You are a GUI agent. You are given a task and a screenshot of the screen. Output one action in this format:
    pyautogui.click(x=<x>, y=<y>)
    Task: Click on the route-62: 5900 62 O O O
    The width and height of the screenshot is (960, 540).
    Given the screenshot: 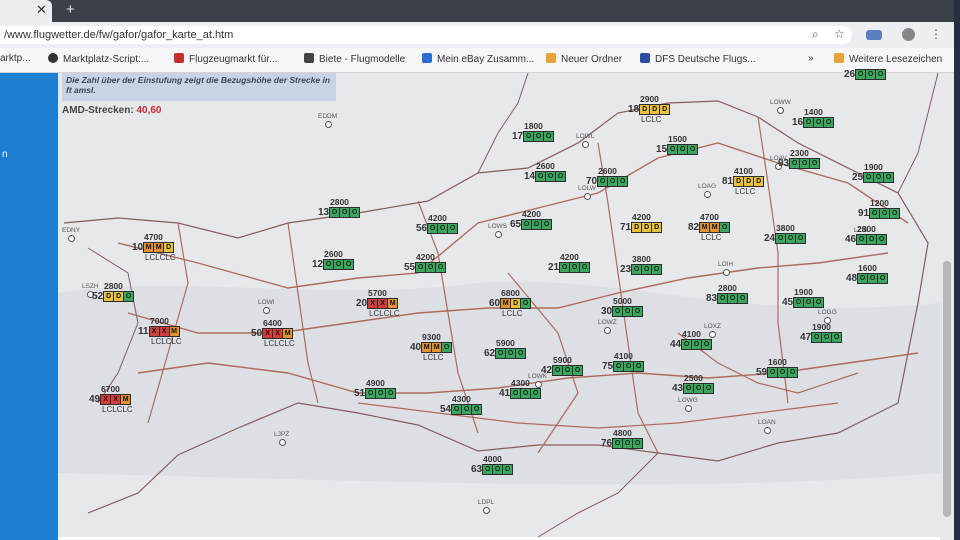 What is the action you would take?
    pyautogui.click(x=505, y=349)
    